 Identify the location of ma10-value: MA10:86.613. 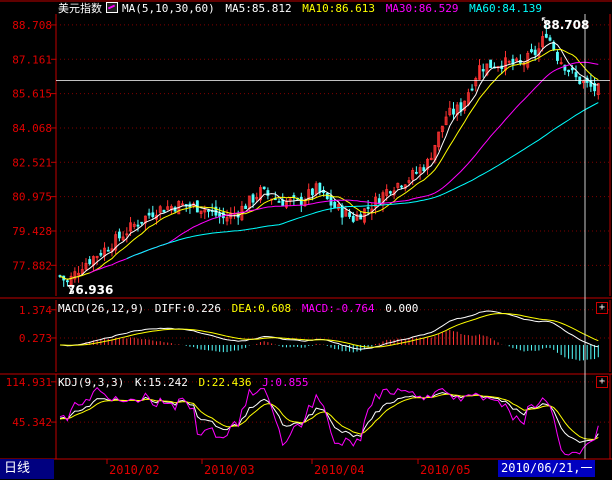
(339, 8).